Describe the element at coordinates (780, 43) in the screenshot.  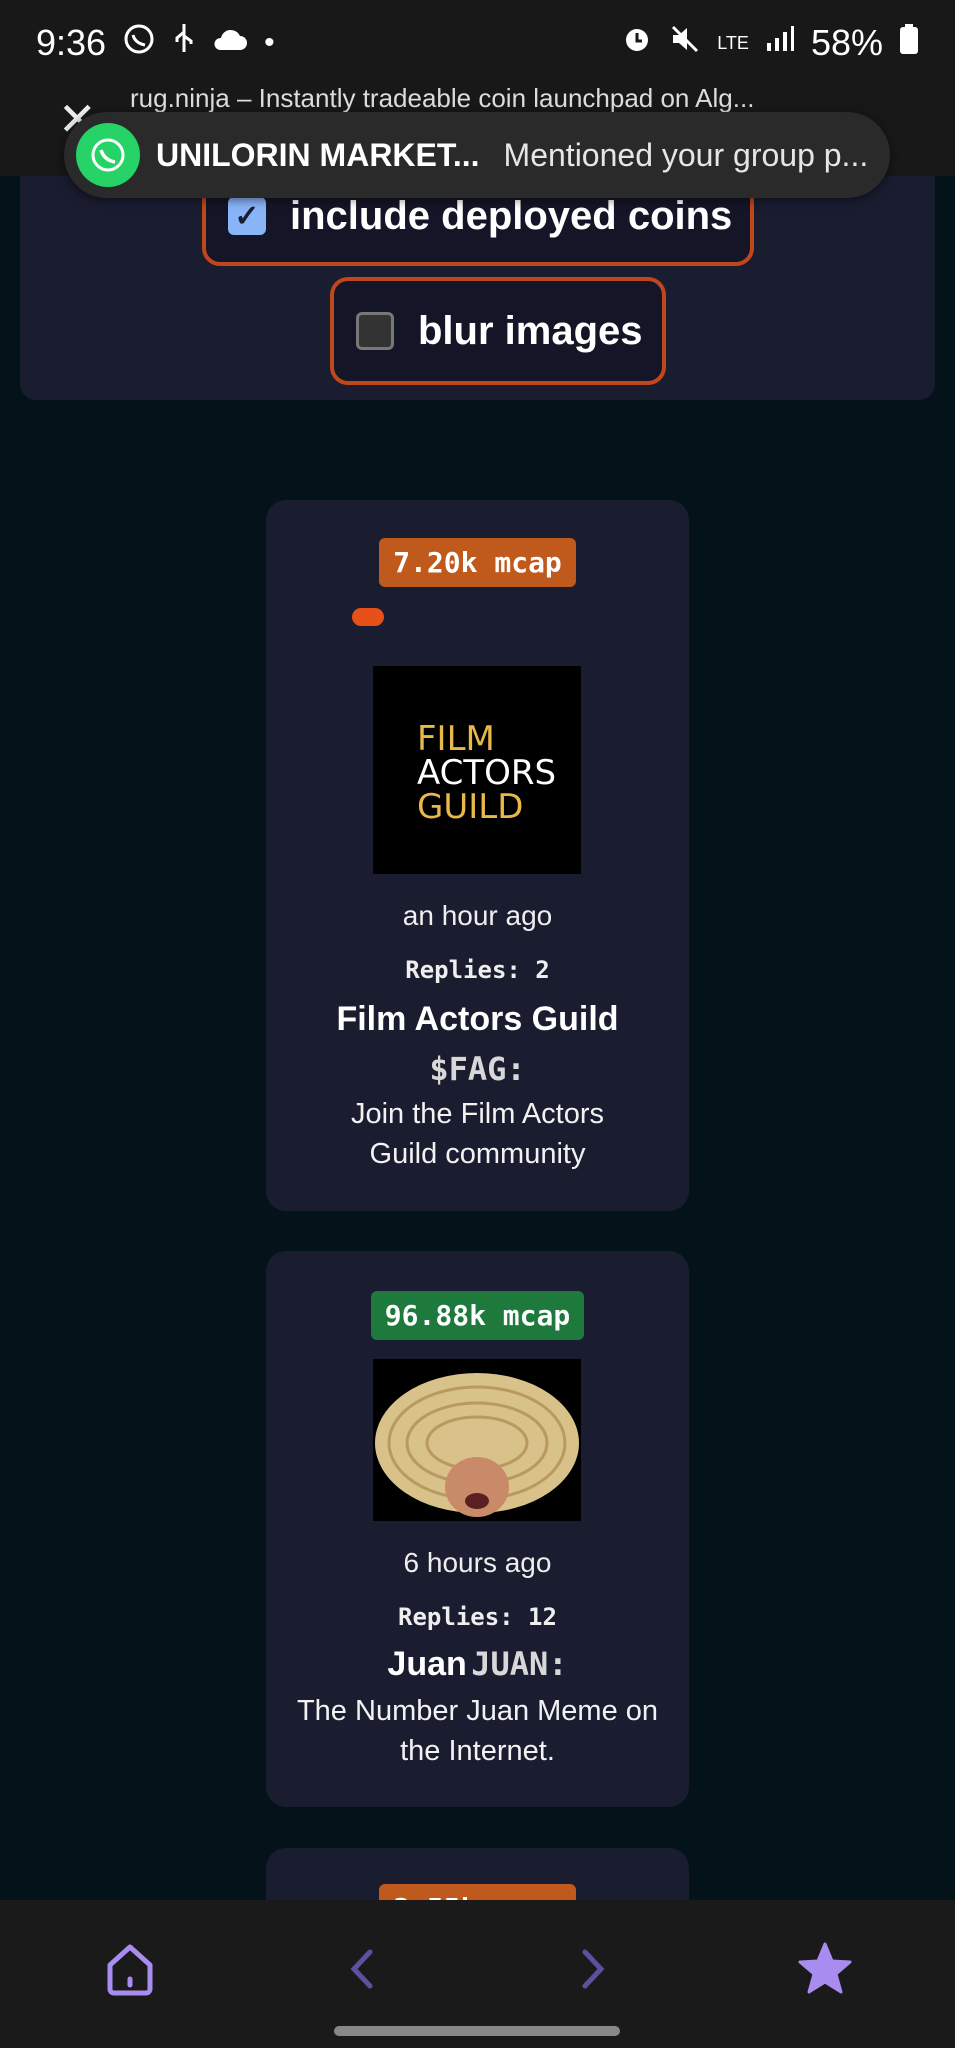
I see `signal-icon` at that location.